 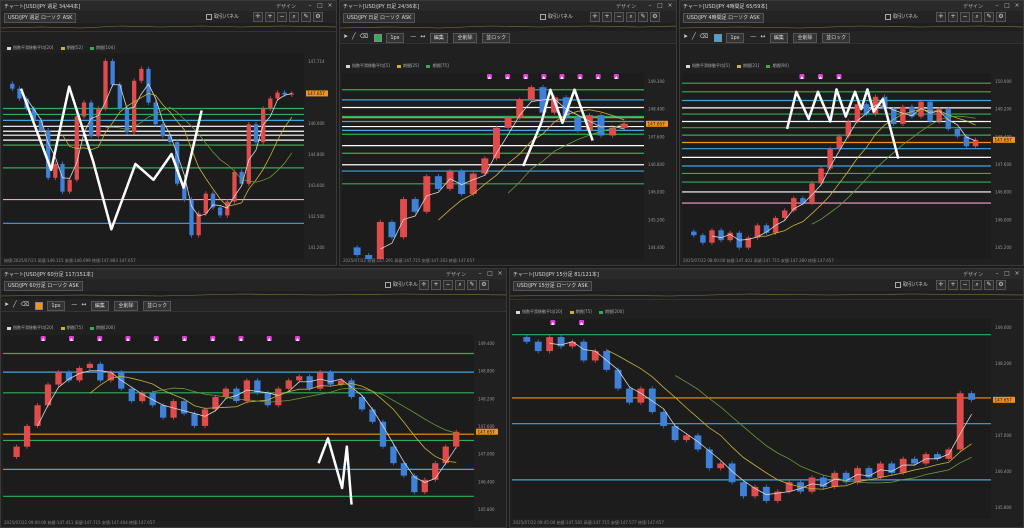 What do you see at coordinates (40, 18) in the screenshot?
I see `symbol-select: USD/JPY 週足 ローソク ASK` at bounding box center [40, 18].